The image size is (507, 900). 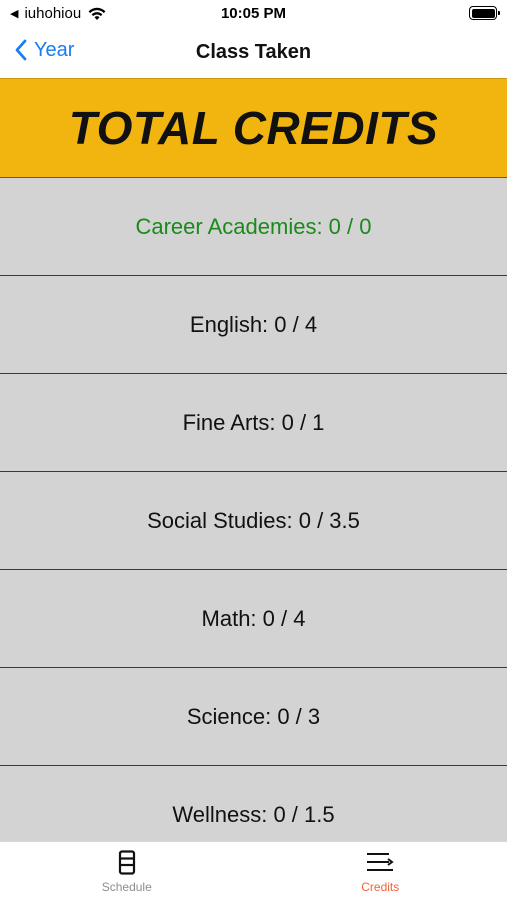 I want to click on tab-schedule: Schedule, so click(x=127, y=871).